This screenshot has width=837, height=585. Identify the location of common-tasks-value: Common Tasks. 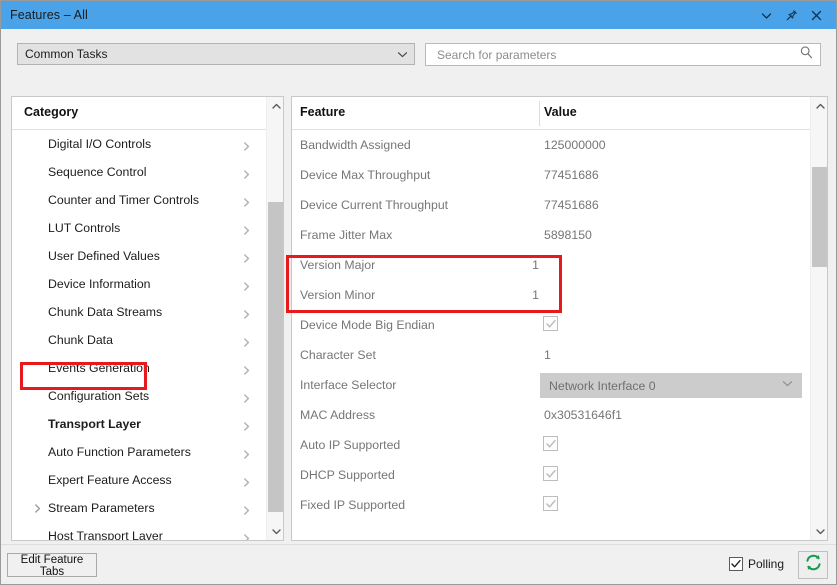
(66, 54).